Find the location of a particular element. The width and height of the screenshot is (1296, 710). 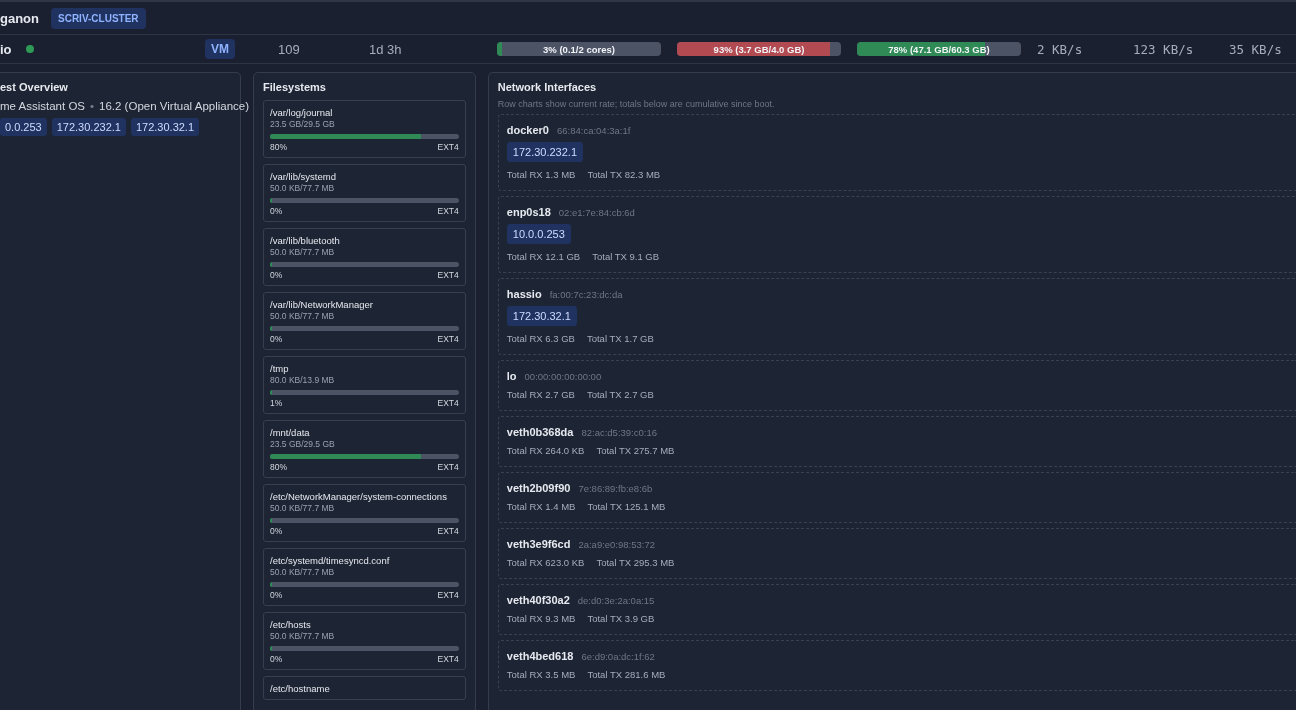

mount-path: /var/log/journal is located at coordinates (302, 112).